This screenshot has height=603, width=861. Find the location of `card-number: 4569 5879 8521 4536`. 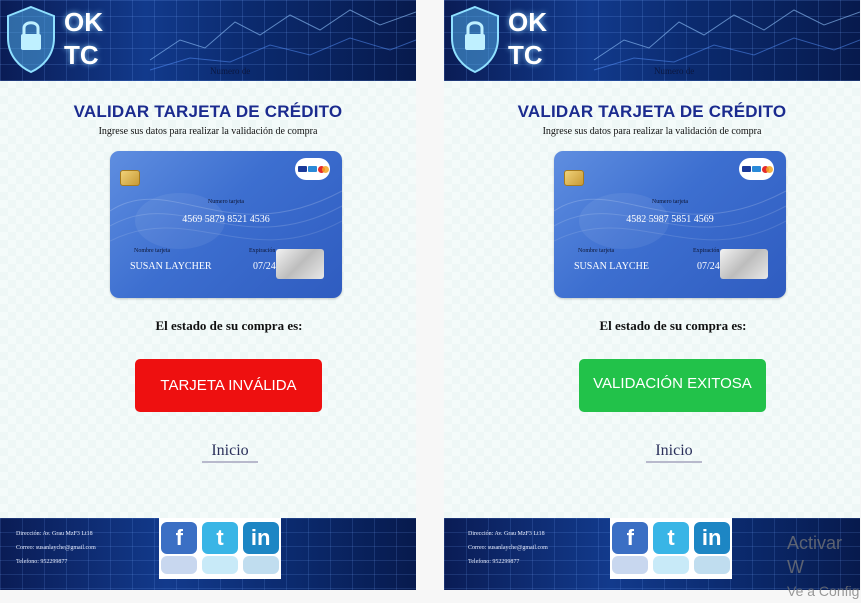

card-number: 4569 5879 8521 4536 is located at coordinates (226, 219).